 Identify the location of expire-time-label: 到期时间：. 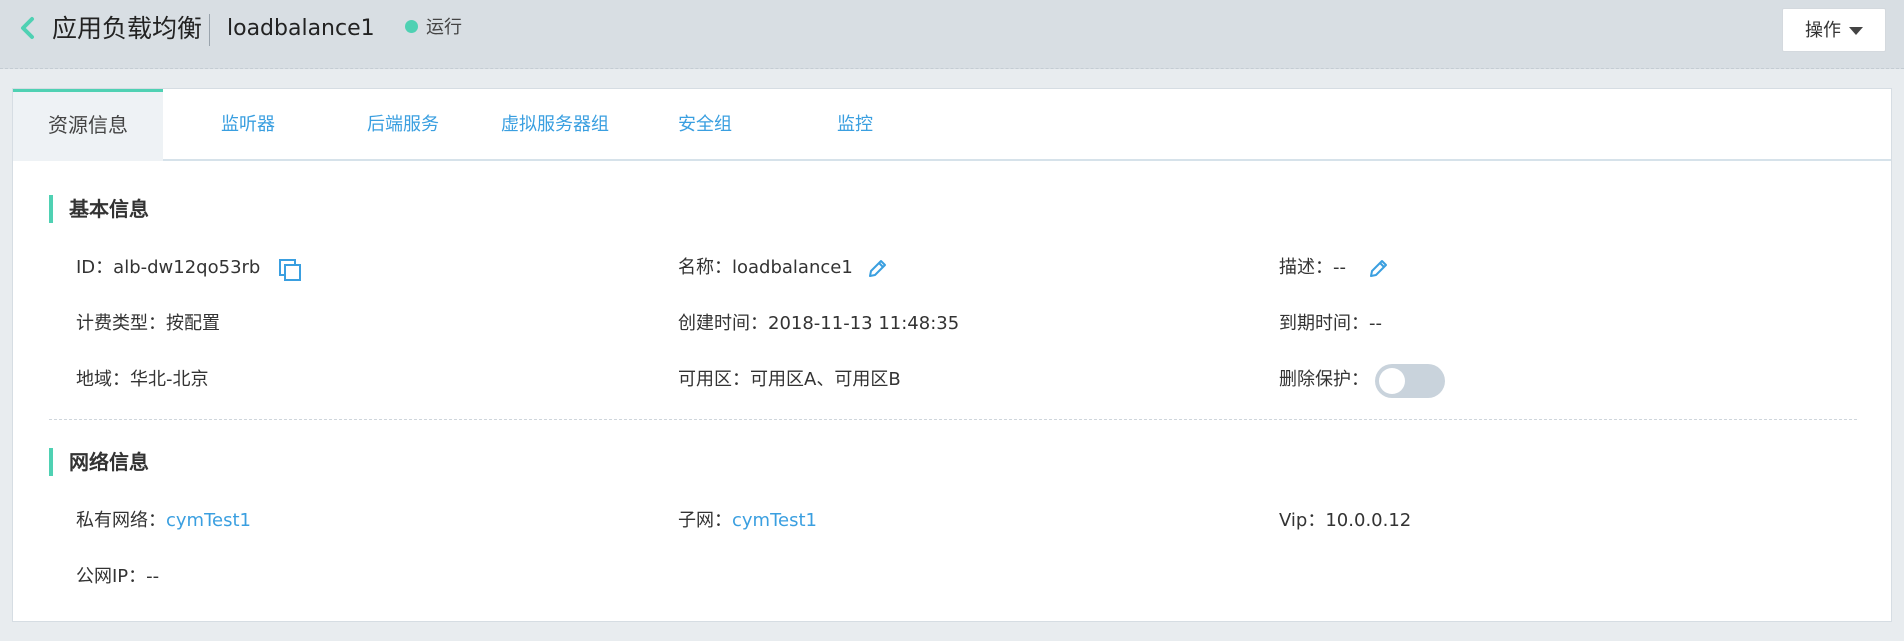
(1324, 323).